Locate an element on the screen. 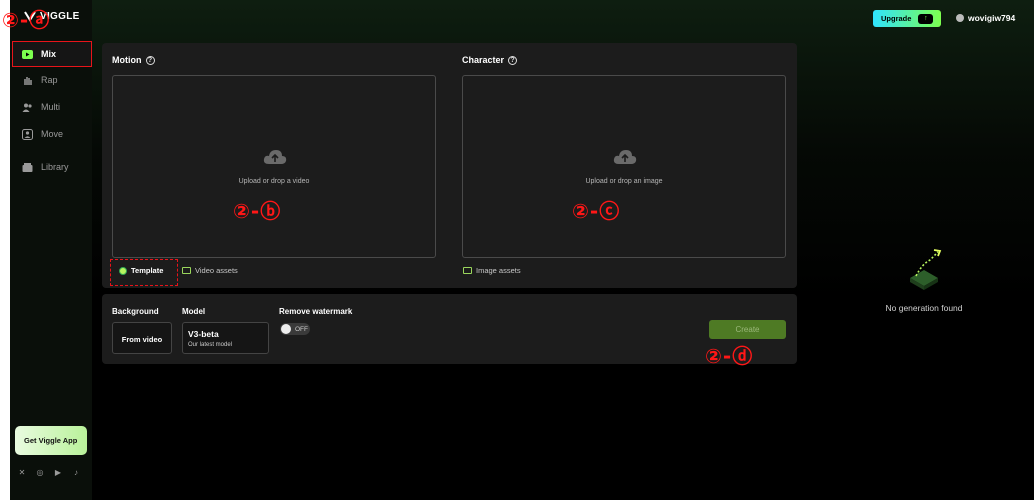 The height and width of the screenshot is (500, 1034). model-label: Model is located at coordinates (194, 311).